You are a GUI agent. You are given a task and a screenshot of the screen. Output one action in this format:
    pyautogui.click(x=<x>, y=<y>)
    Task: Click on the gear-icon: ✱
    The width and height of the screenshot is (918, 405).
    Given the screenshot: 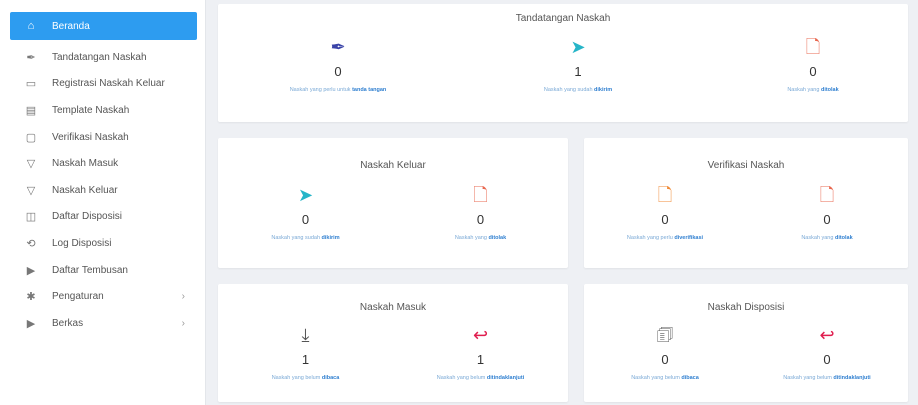 What is the action you would take?
    pyautogui.click(x=31, y=297)
    